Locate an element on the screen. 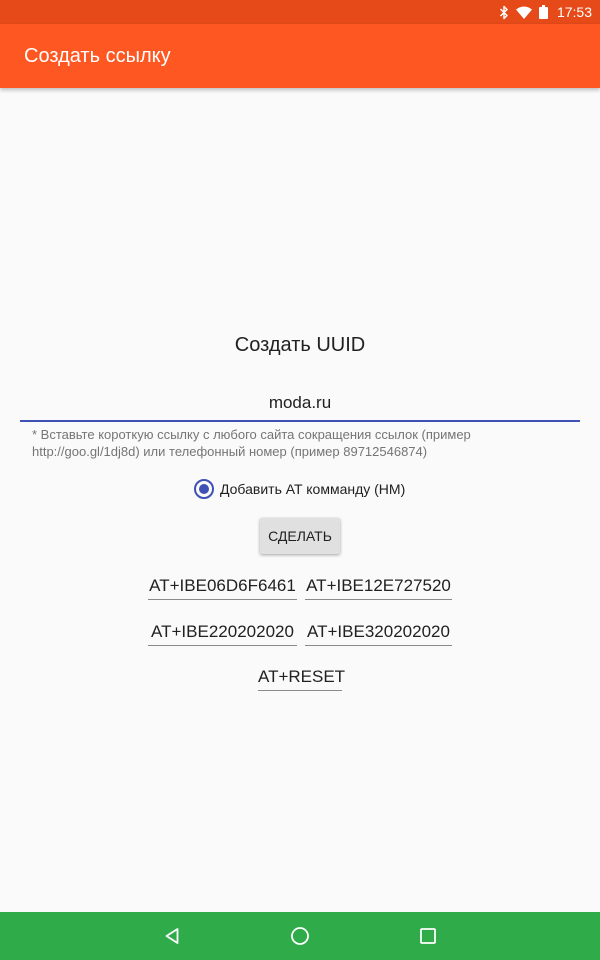 This screenshot has width=600, height=960. at-command-link-2: AT+IBE12E727520 is located at coordinates (378, 586).